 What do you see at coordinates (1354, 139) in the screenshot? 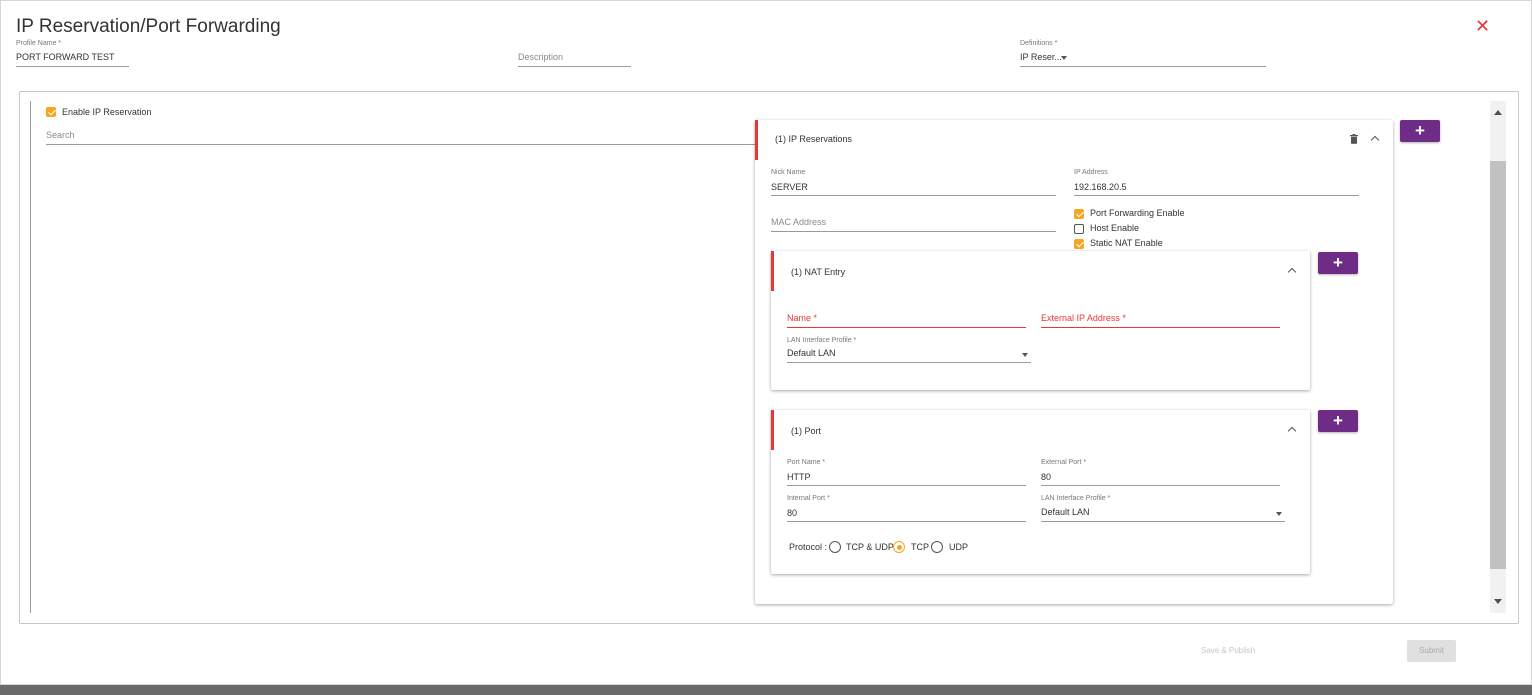
I see `trash-icon` at bounding box center [1354, 139].